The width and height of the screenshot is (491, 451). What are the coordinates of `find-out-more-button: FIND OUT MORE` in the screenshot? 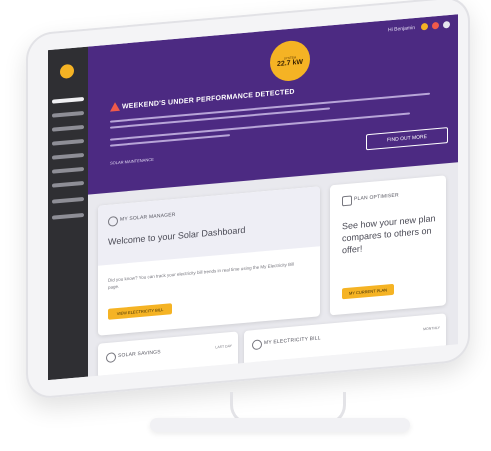 It's located at (407, 139).